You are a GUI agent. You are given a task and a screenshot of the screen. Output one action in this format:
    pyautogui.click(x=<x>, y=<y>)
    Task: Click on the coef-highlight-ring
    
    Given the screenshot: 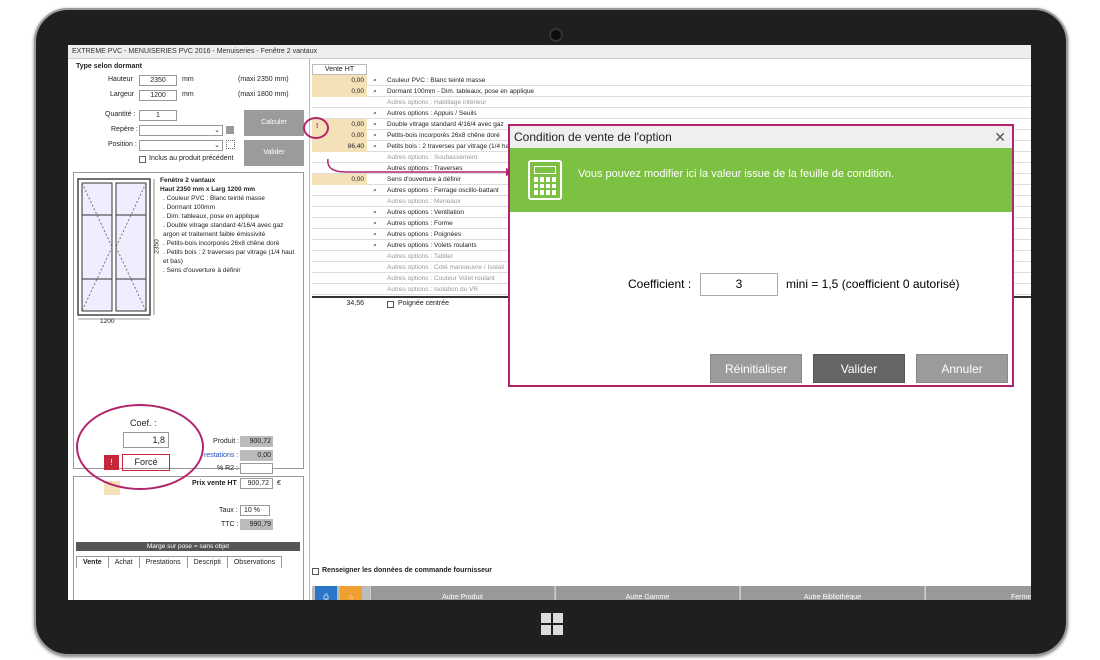 What is the action you would take?
    pyautogui.click(x=140, y=447)
    